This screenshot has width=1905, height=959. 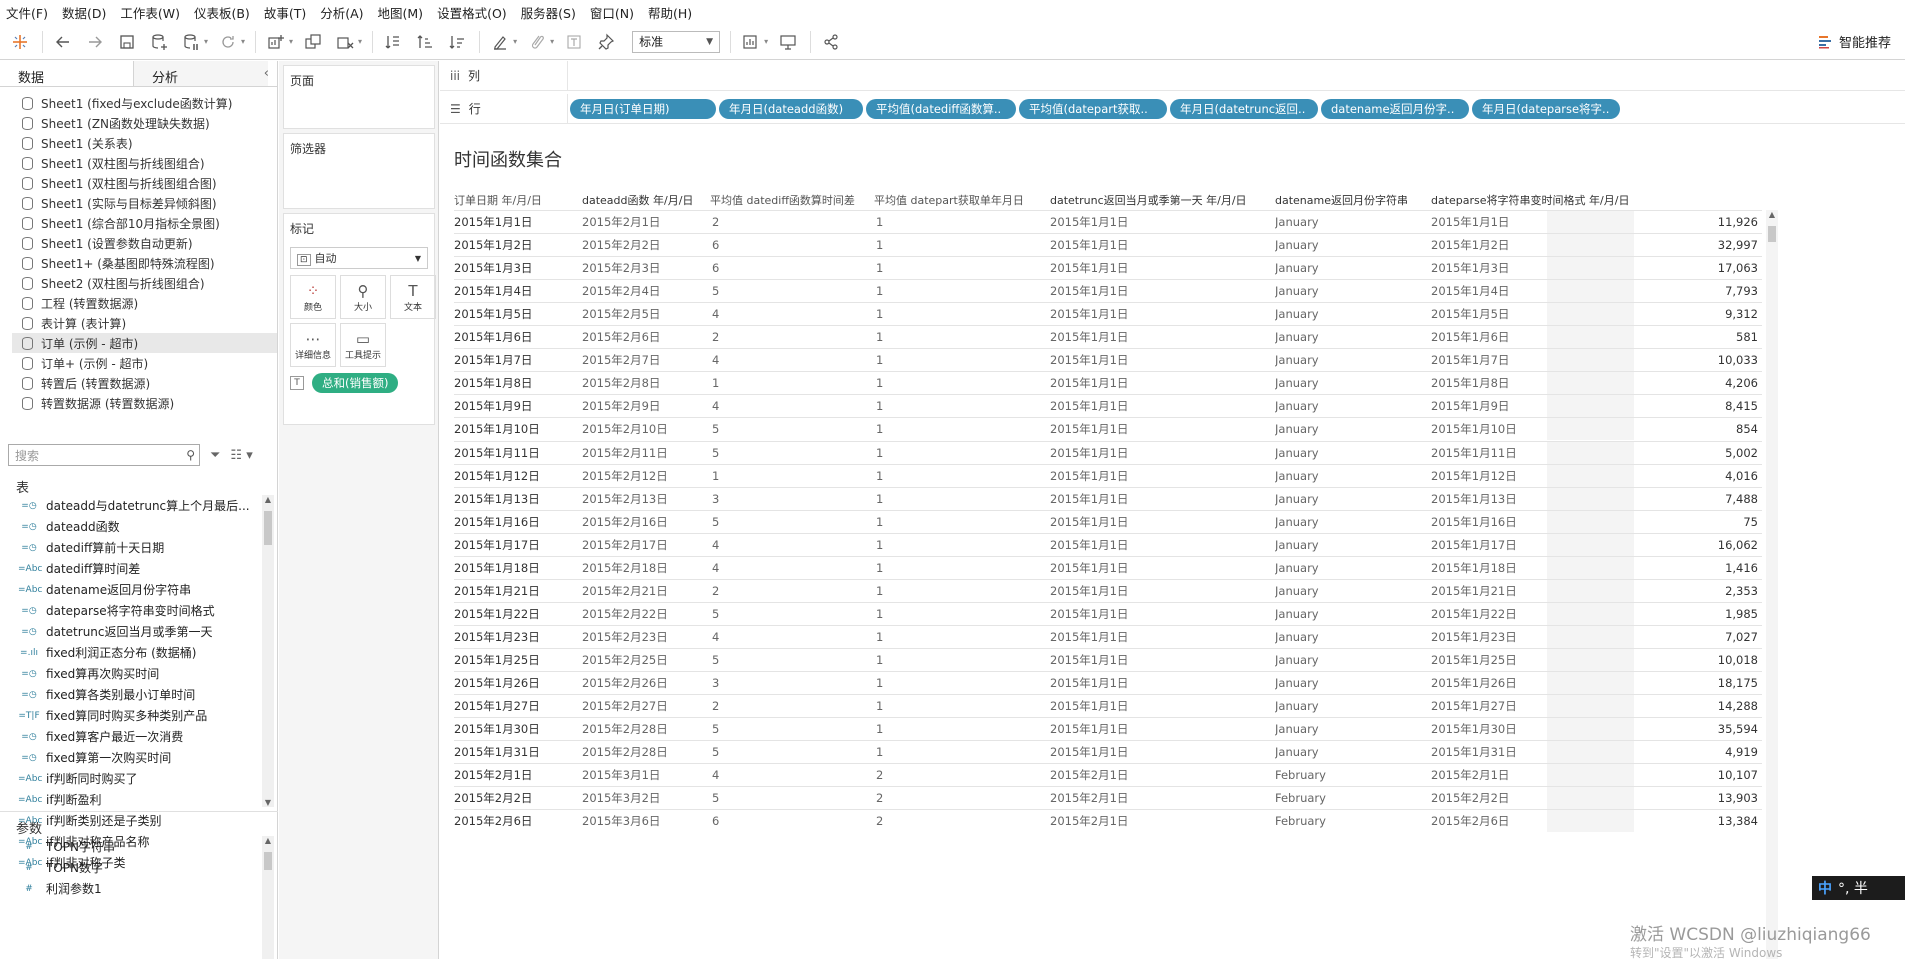 I want to click on fit-select: 标准 ▼, so click(x=676, y=41).